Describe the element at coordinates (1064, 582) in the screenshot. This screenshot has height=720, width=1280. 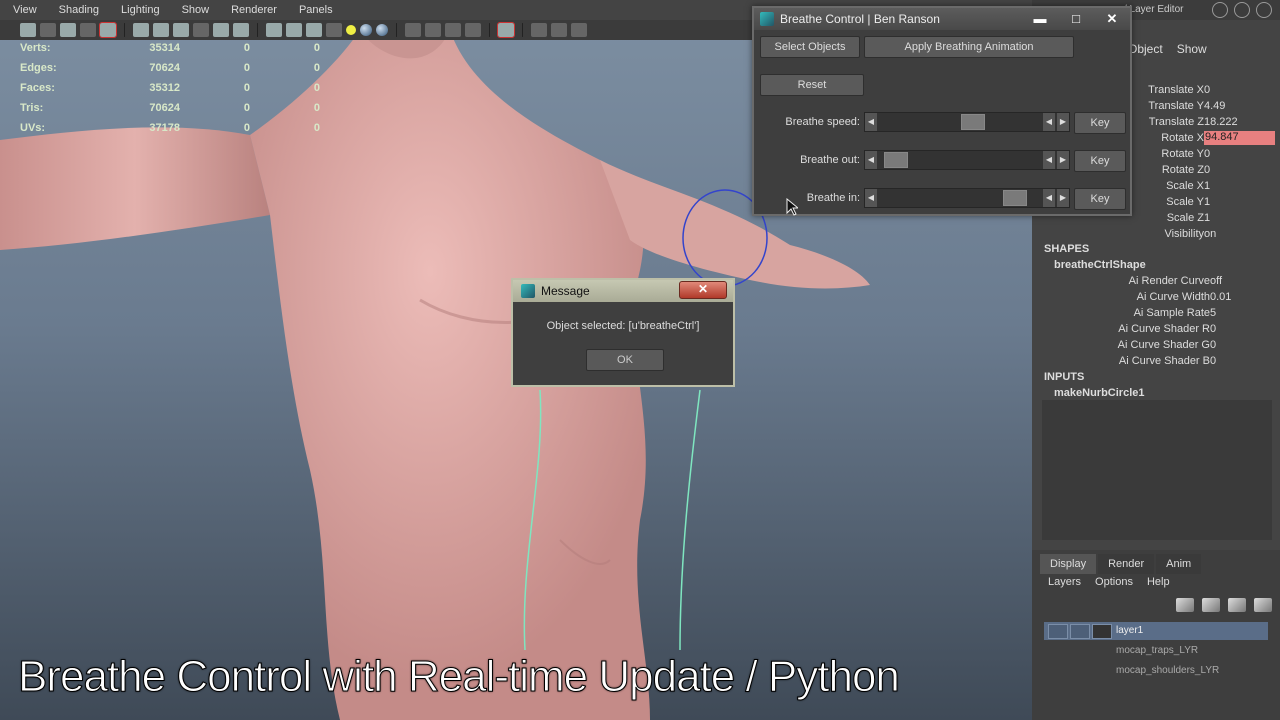
I see `layer-menu-layers: Layers` at that location.